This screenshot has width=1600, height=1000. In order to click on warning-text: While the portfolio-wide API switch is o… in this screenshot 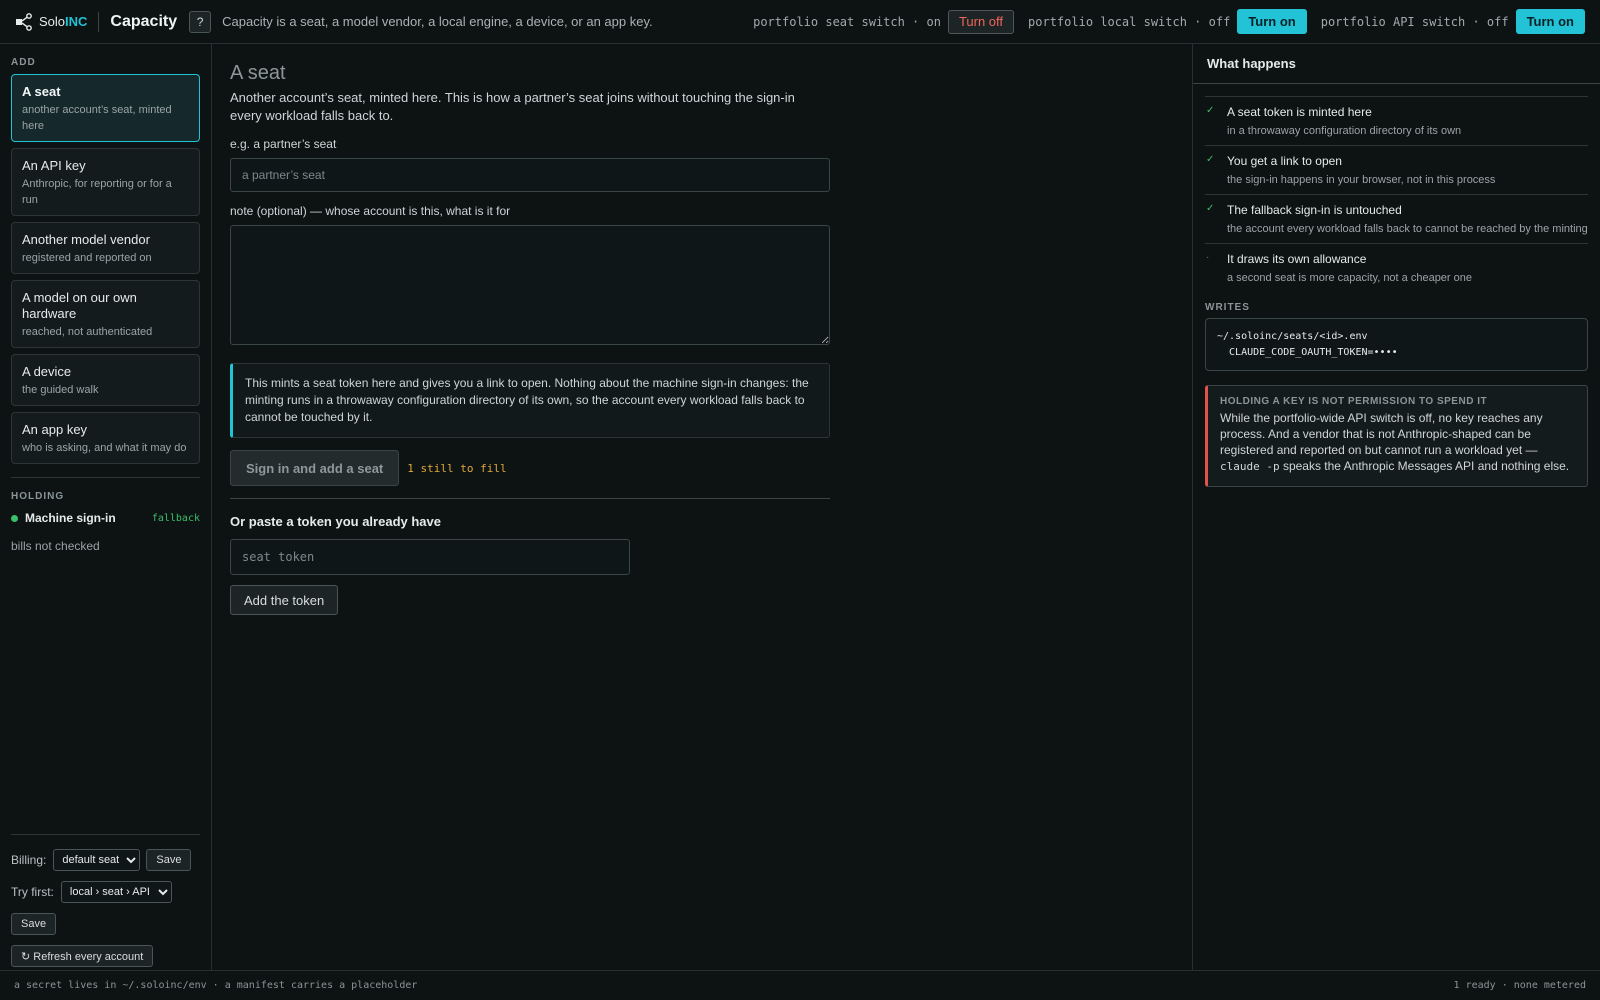, I will do `click(1381, 434)`.